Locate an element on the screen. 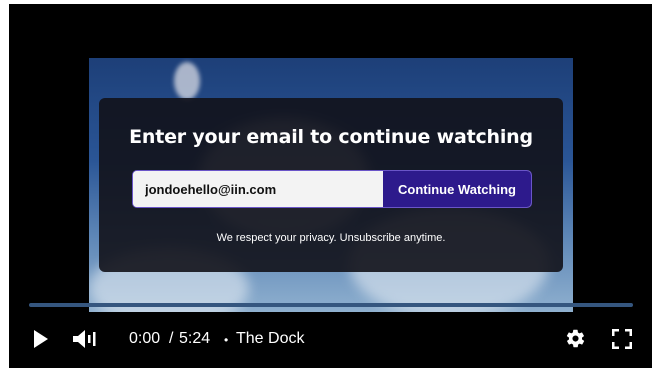 The image size is (656, 374). video-title: The Dock is located at coordinates (270, 338).